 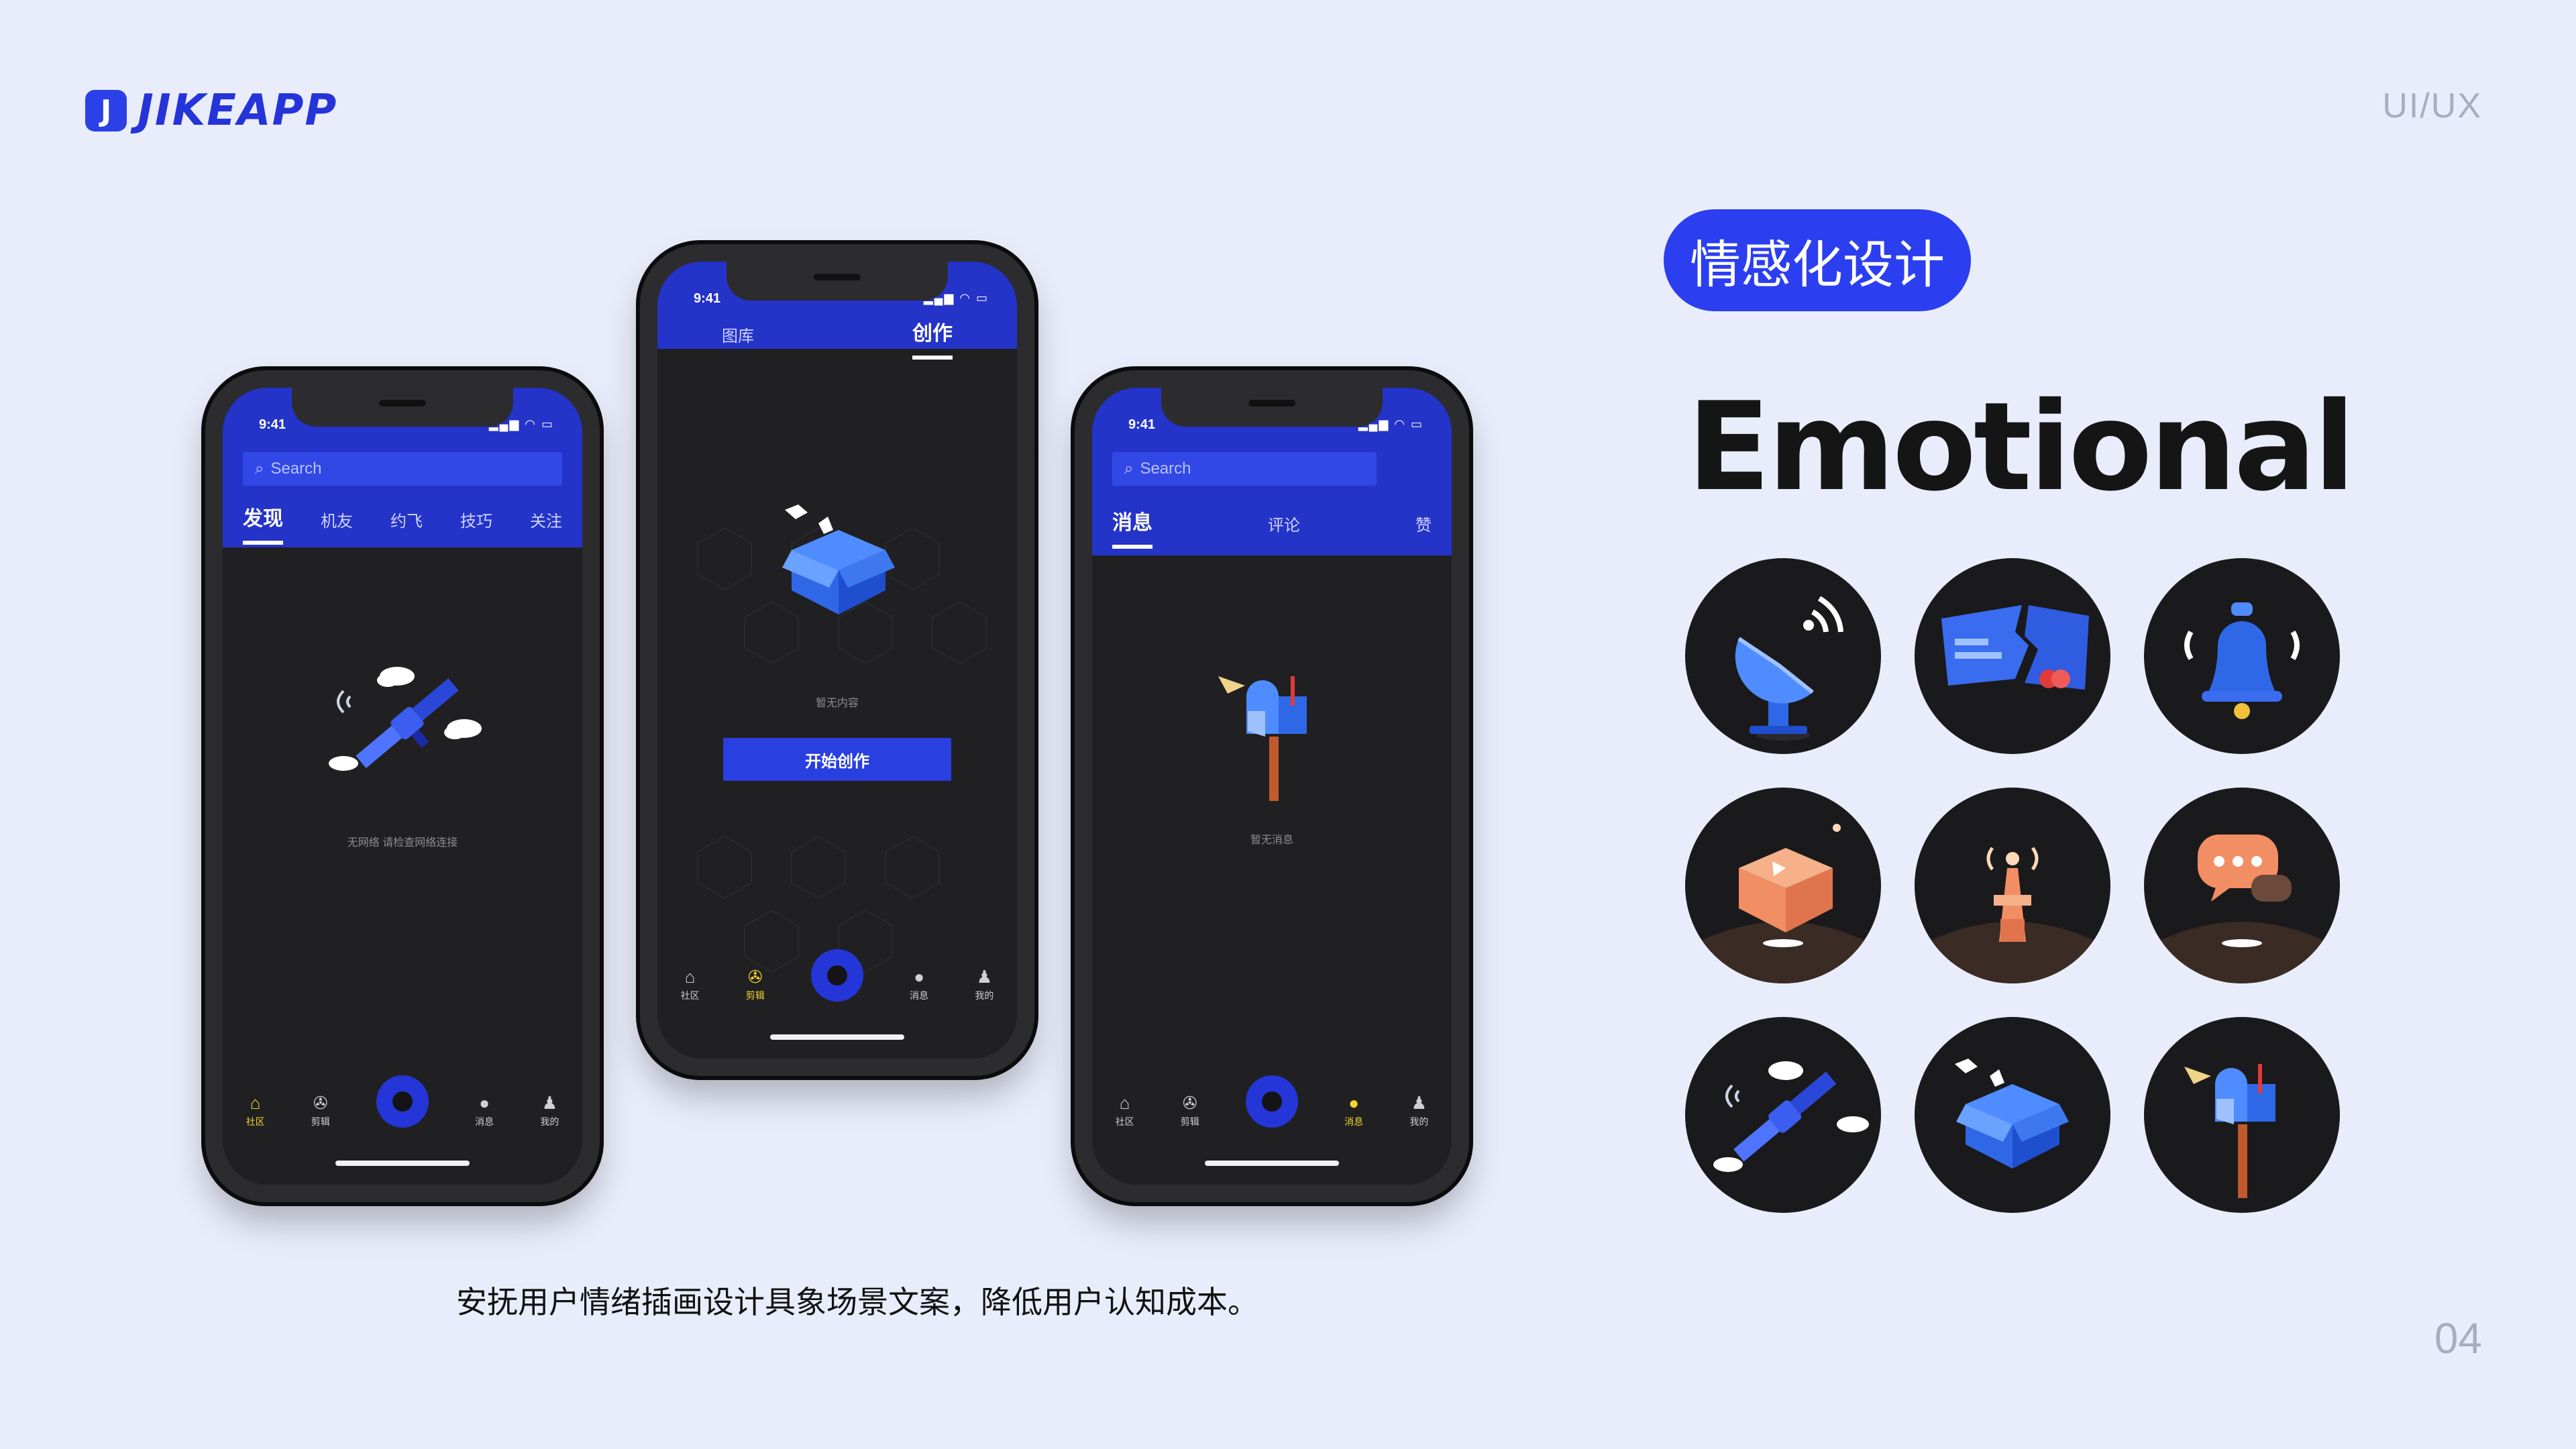 What do you see at coordinates (1284, 523) in the screenshot?
I see `tab-comments: 评论` at bounding box center [1284, 523].